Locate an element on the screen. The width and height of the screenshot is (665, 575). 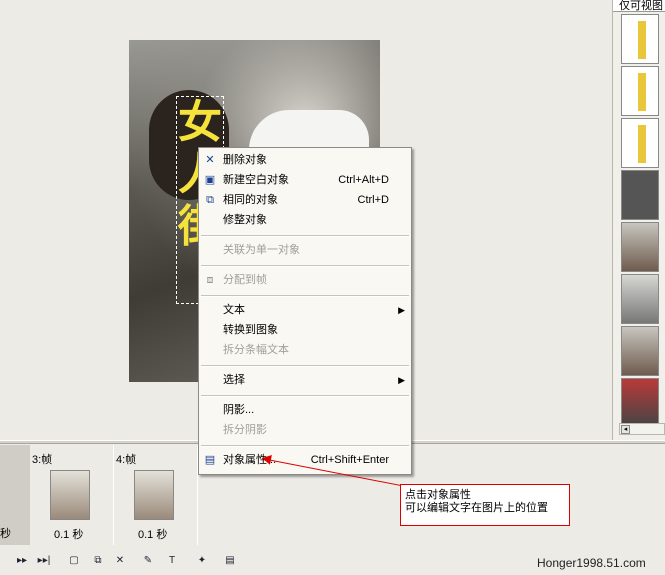
frame-cell: 3:帧 0.1 秒 is located at coordinates (72, 495).